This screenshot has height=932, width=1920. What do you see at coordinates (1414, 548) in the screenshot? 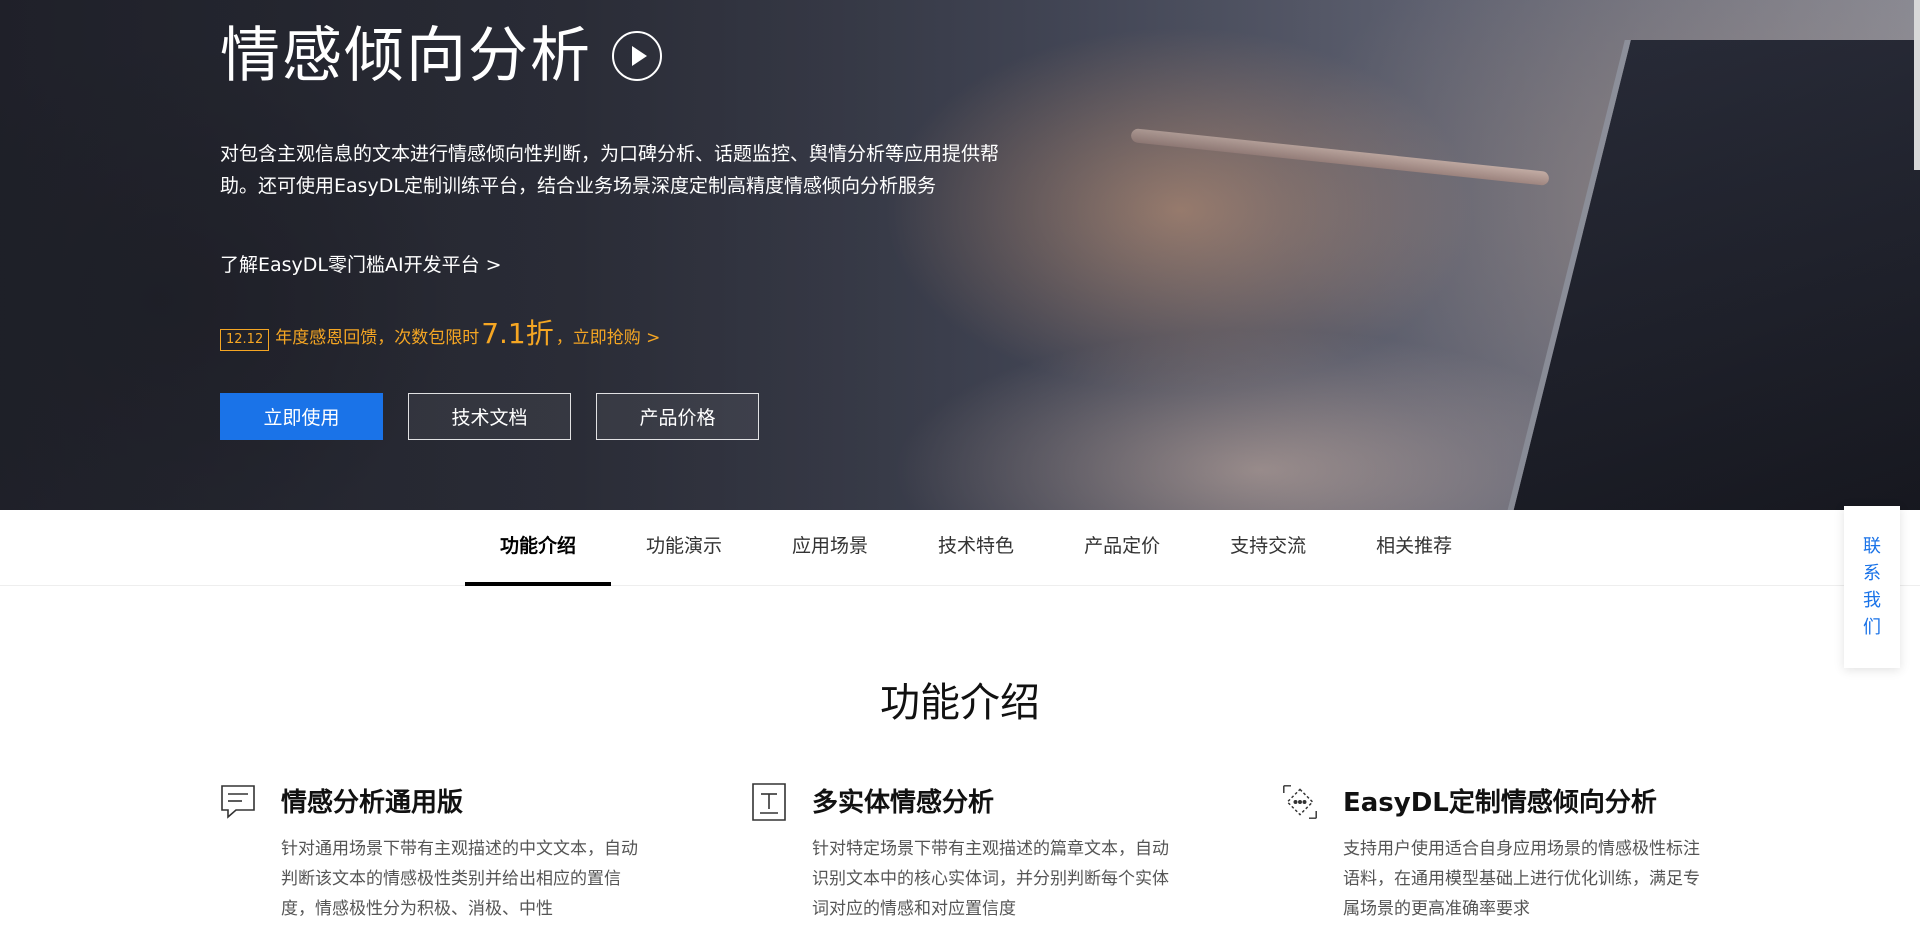
I see `tab-related: 相关推荐` at bounding box center [1414, 548].